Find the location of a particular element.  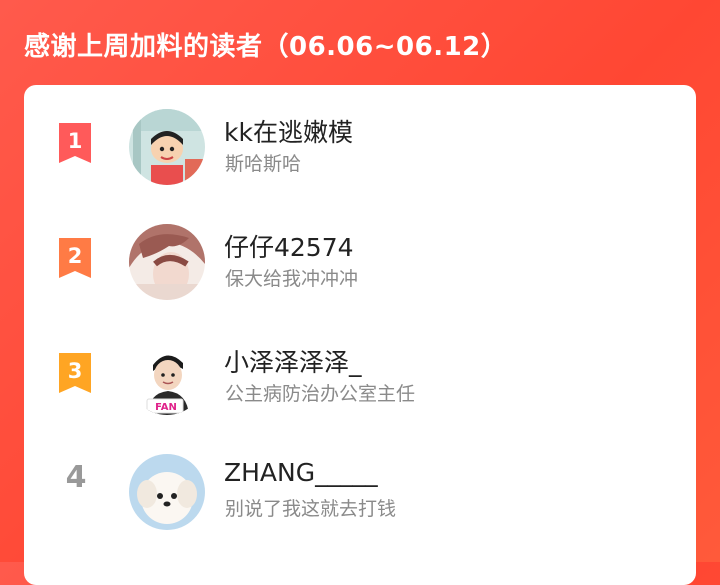

cartoon-boy-avatar-icon is located at coordinates (167, 147).